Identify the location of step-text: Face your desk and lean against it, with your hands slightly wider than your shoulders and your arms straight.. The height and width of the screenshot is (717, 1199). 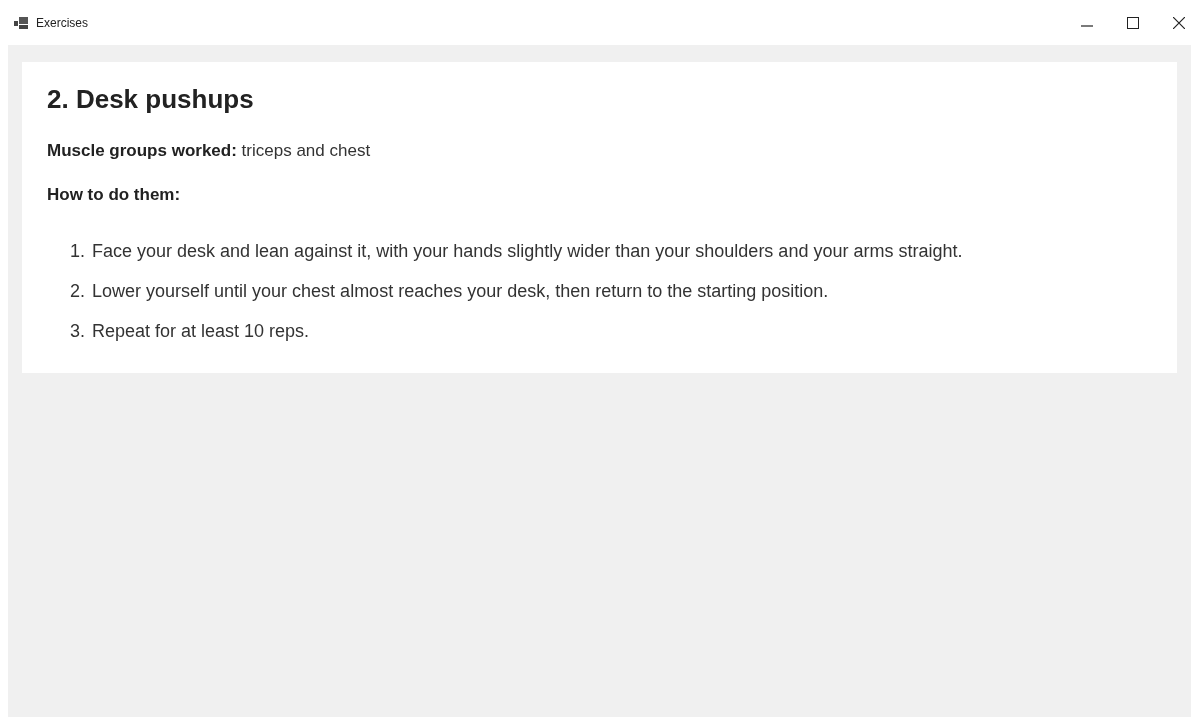
(528, 251).